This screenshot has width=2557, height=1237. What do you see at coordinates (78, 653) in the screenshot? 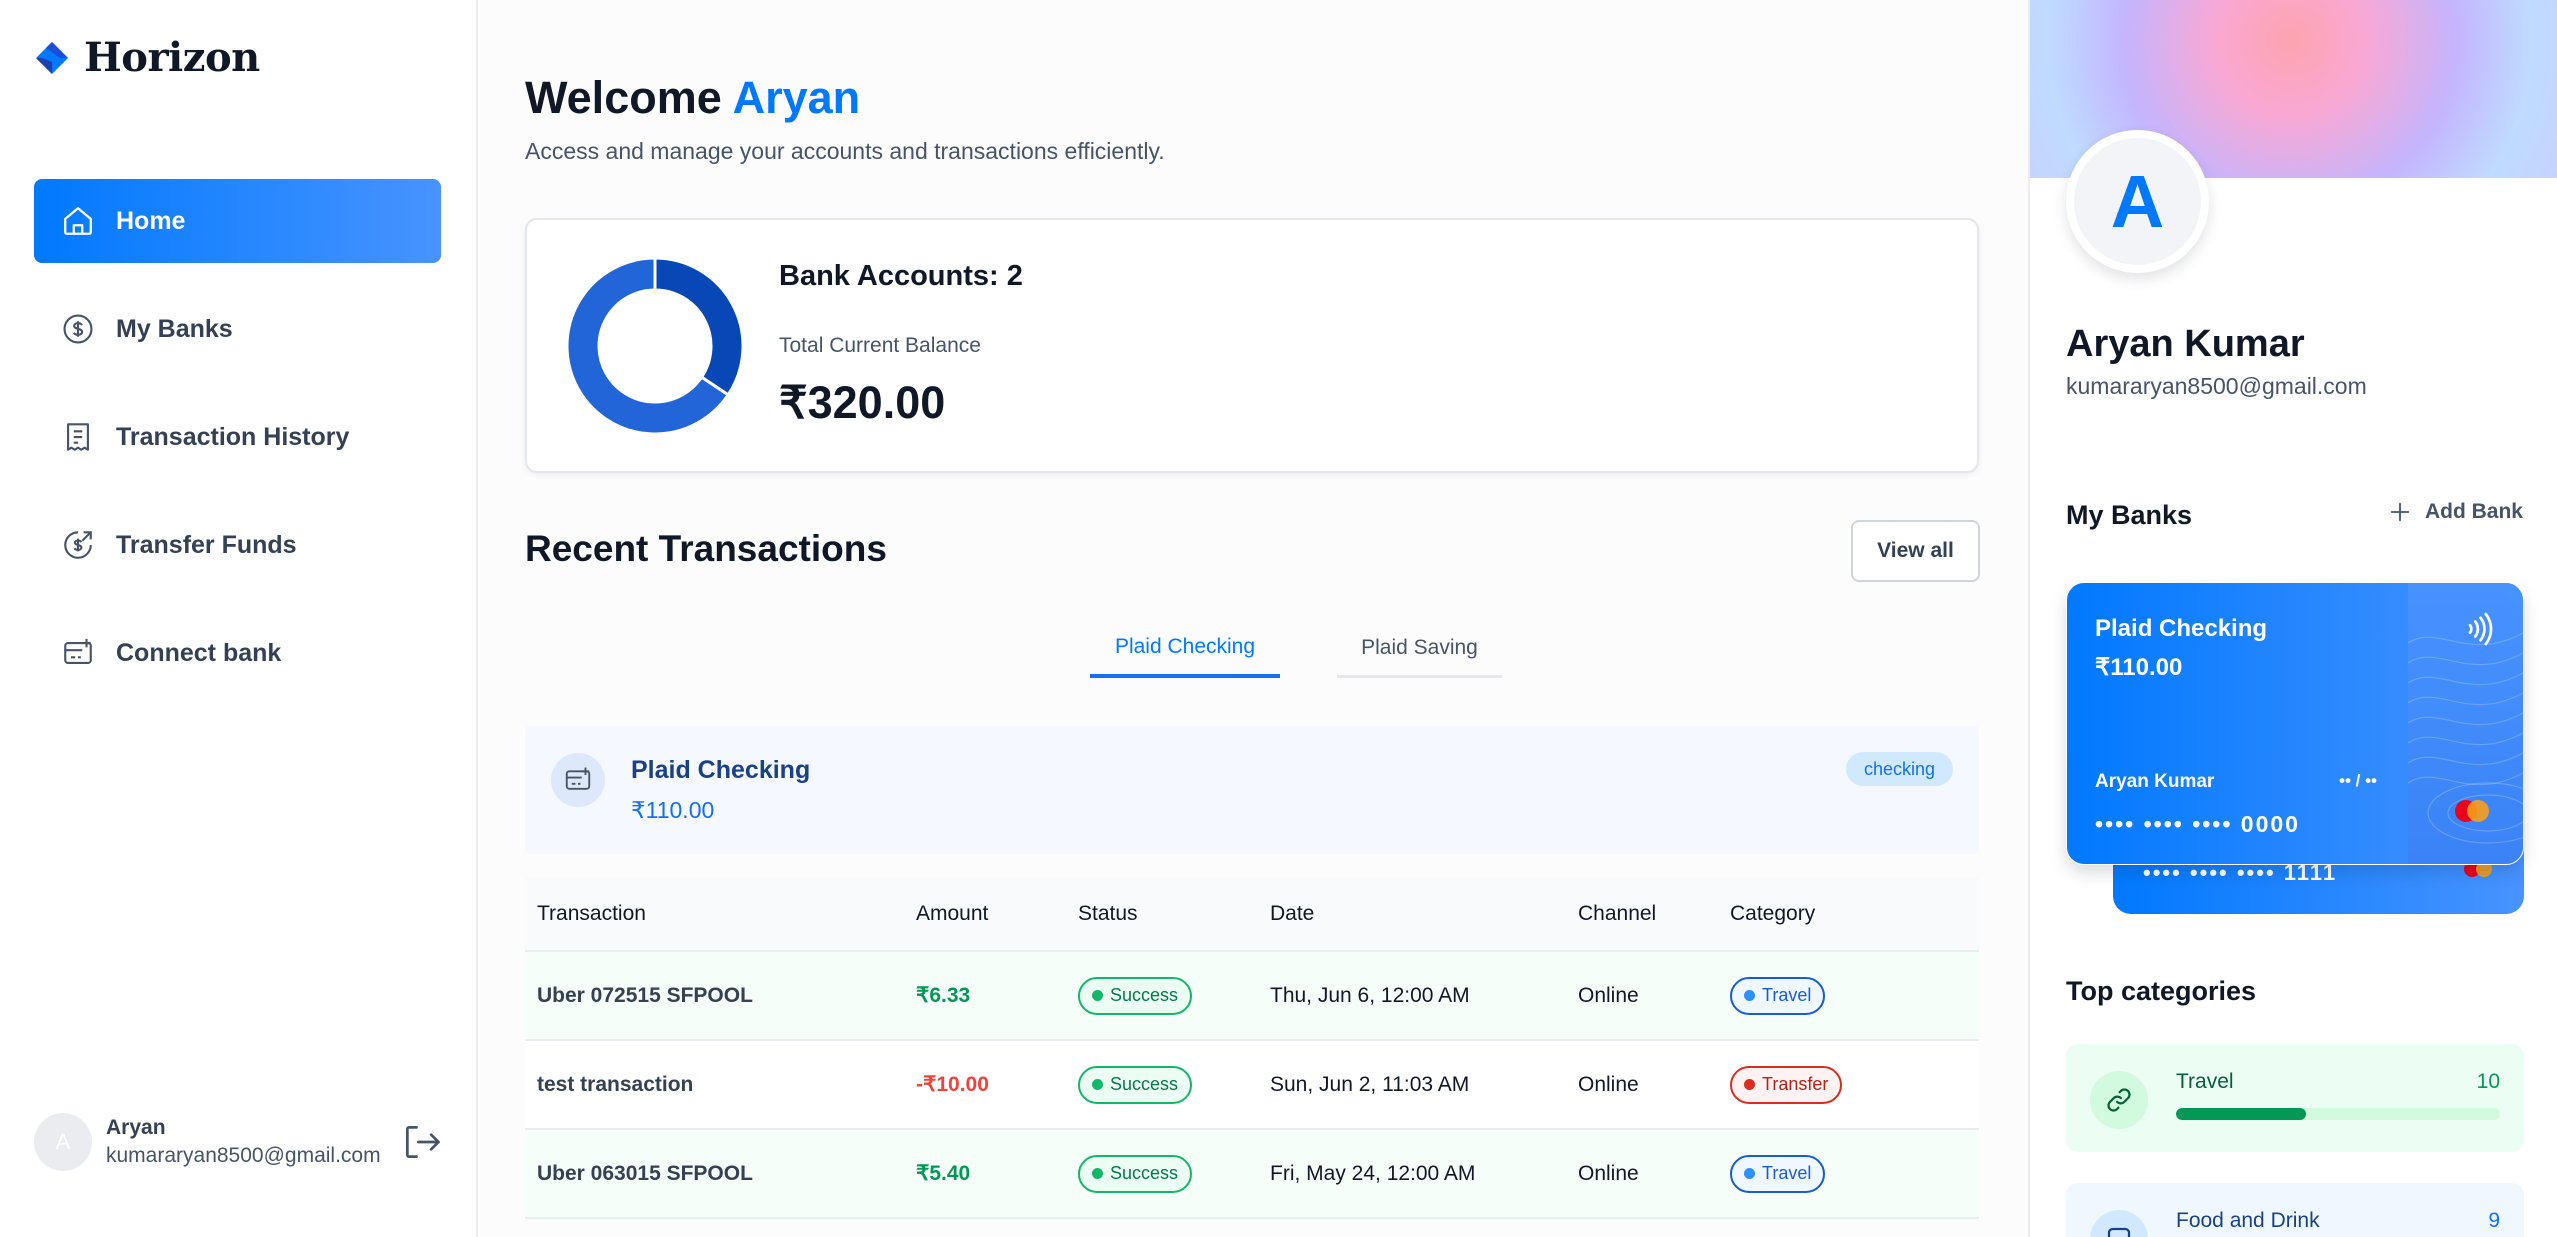
I see `connect-bank-icon` at bounding box center [78, 653].